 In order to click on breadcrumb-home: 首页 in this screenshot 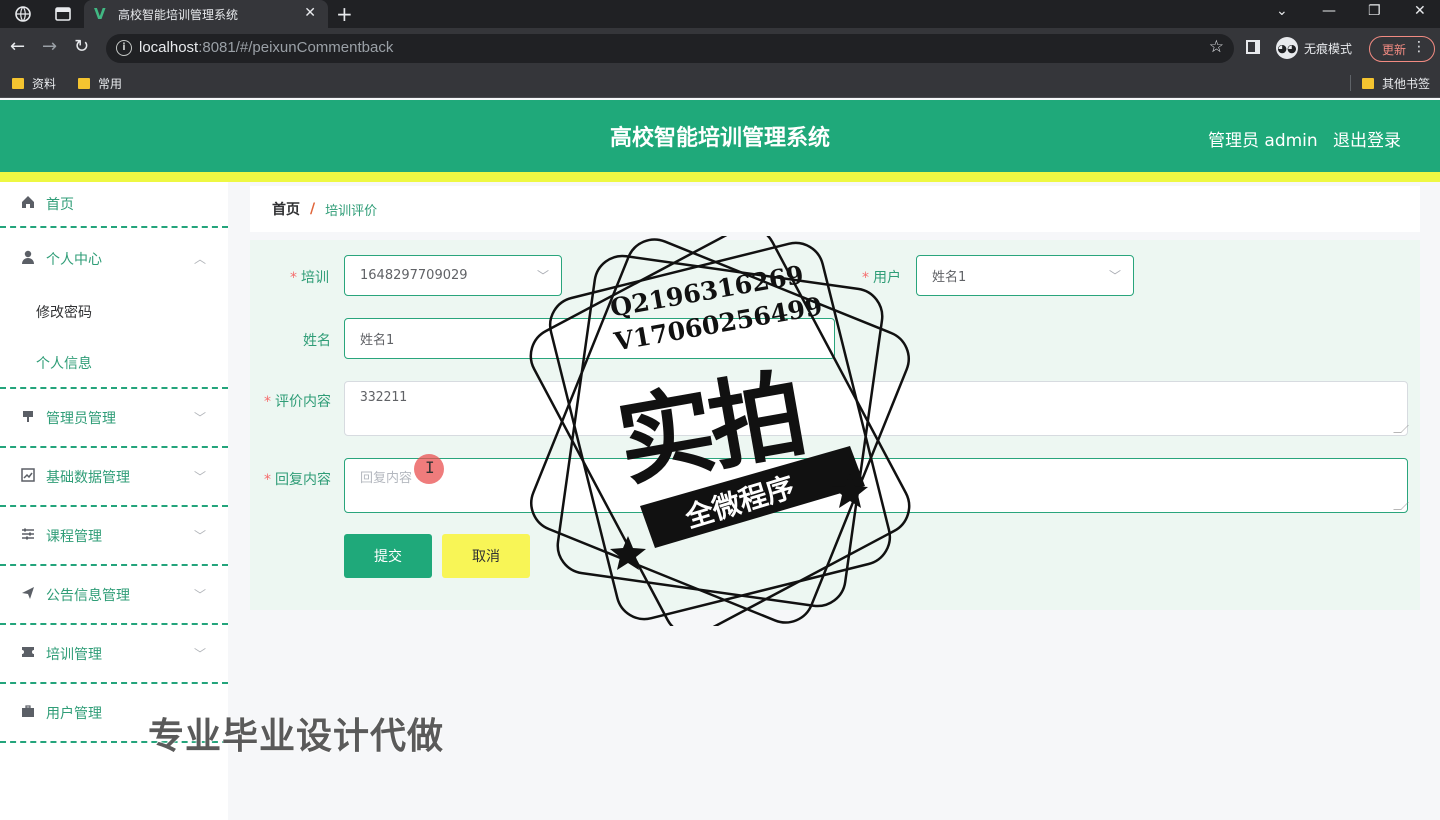, I will do `click(286, 209)`.